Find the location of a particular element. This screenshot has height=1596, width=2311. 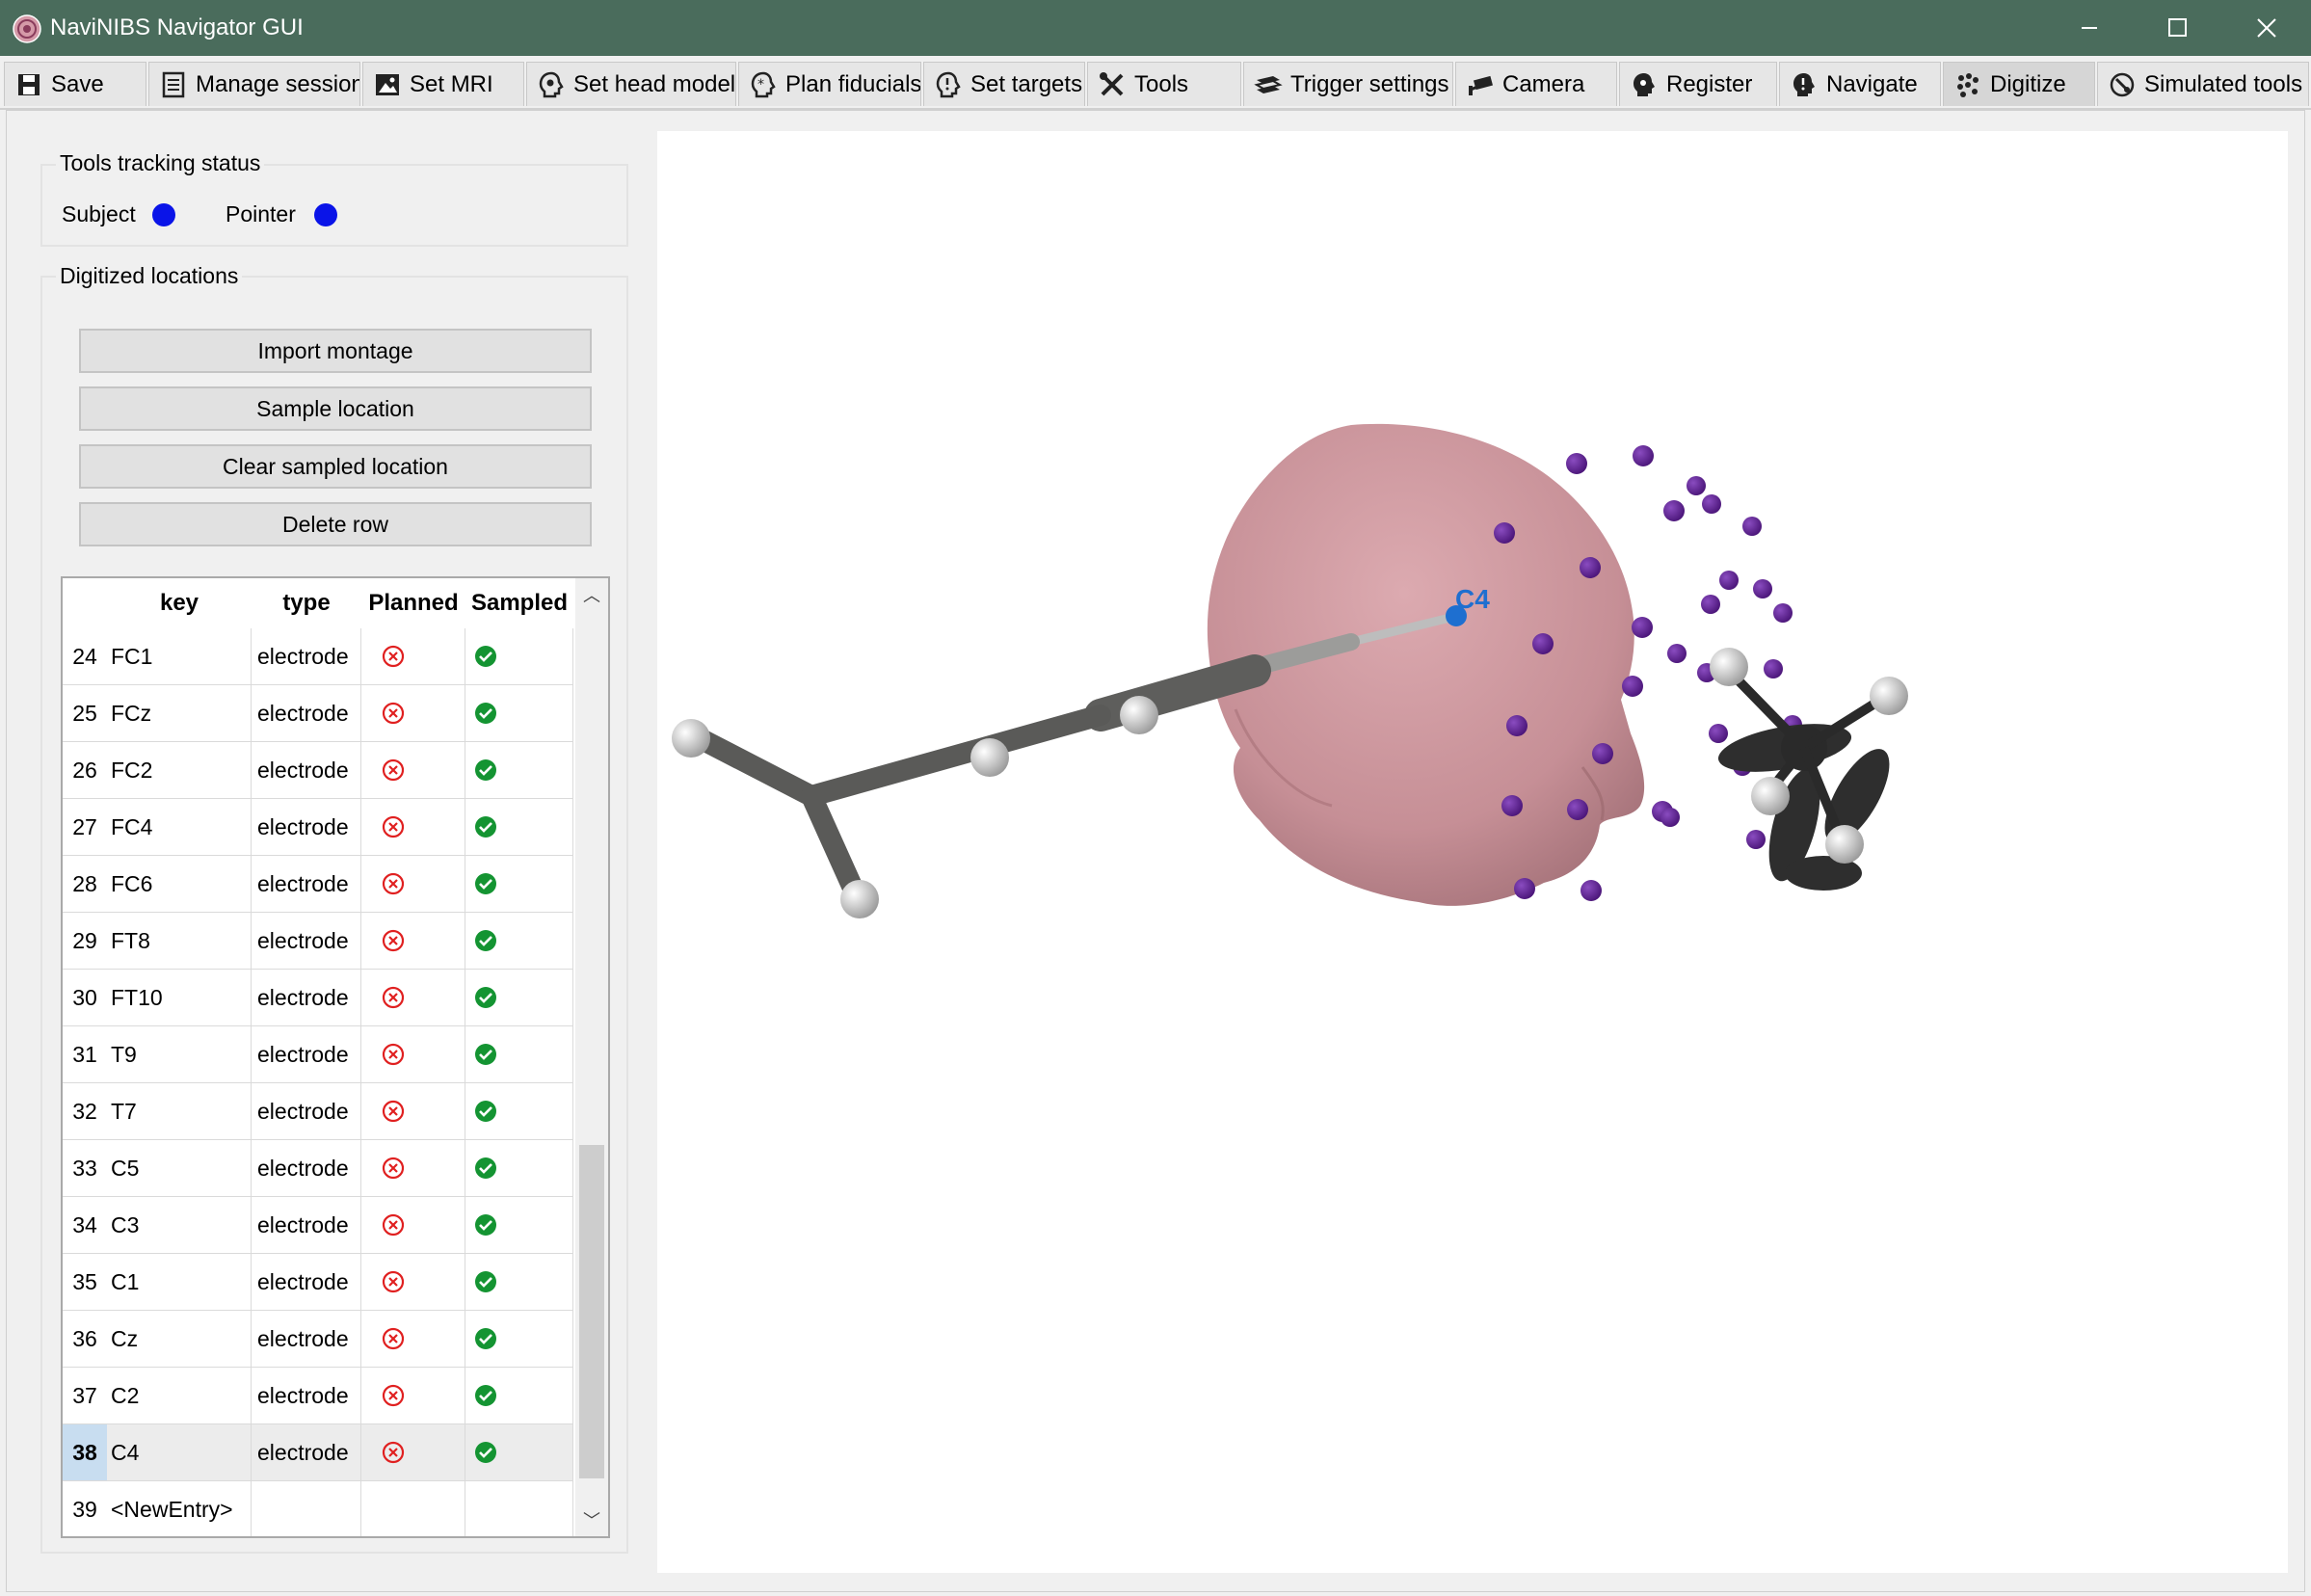

table-row: 30 FT10 electrode is located at coordinates (318, 999).